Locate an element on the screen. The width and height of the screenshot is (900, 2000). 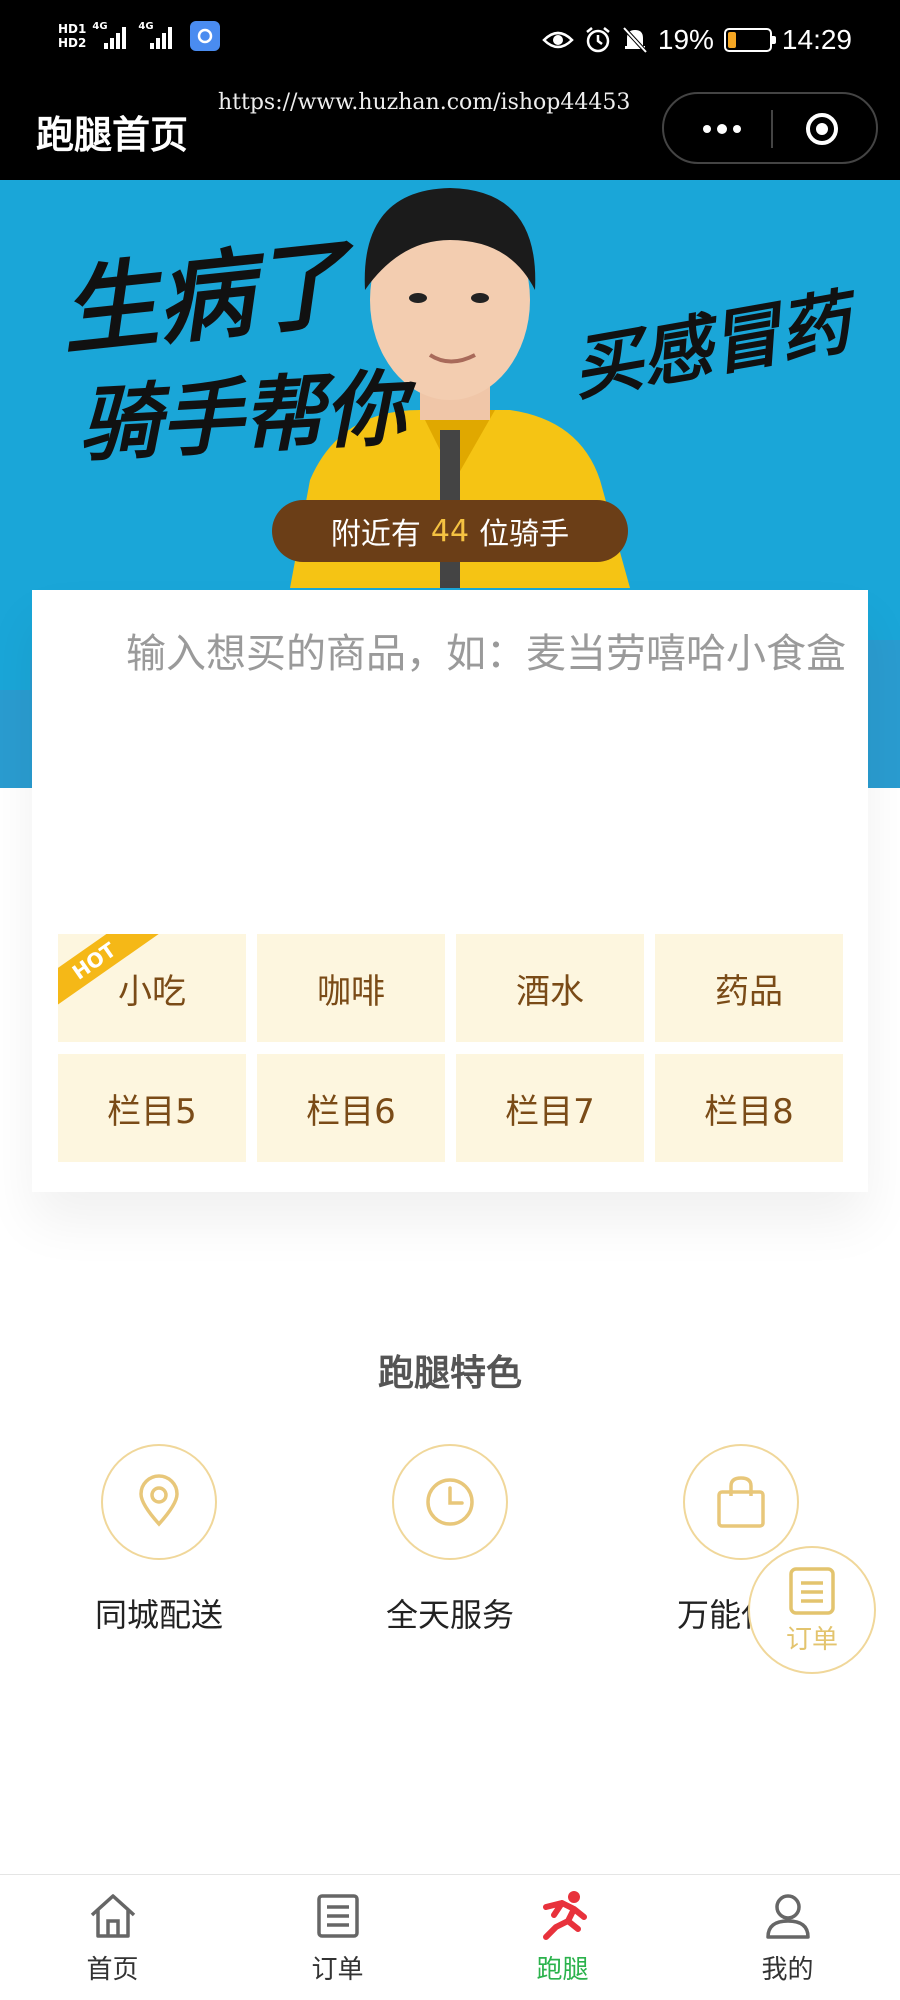
capsule-divider is located at coordinates (772, 129).